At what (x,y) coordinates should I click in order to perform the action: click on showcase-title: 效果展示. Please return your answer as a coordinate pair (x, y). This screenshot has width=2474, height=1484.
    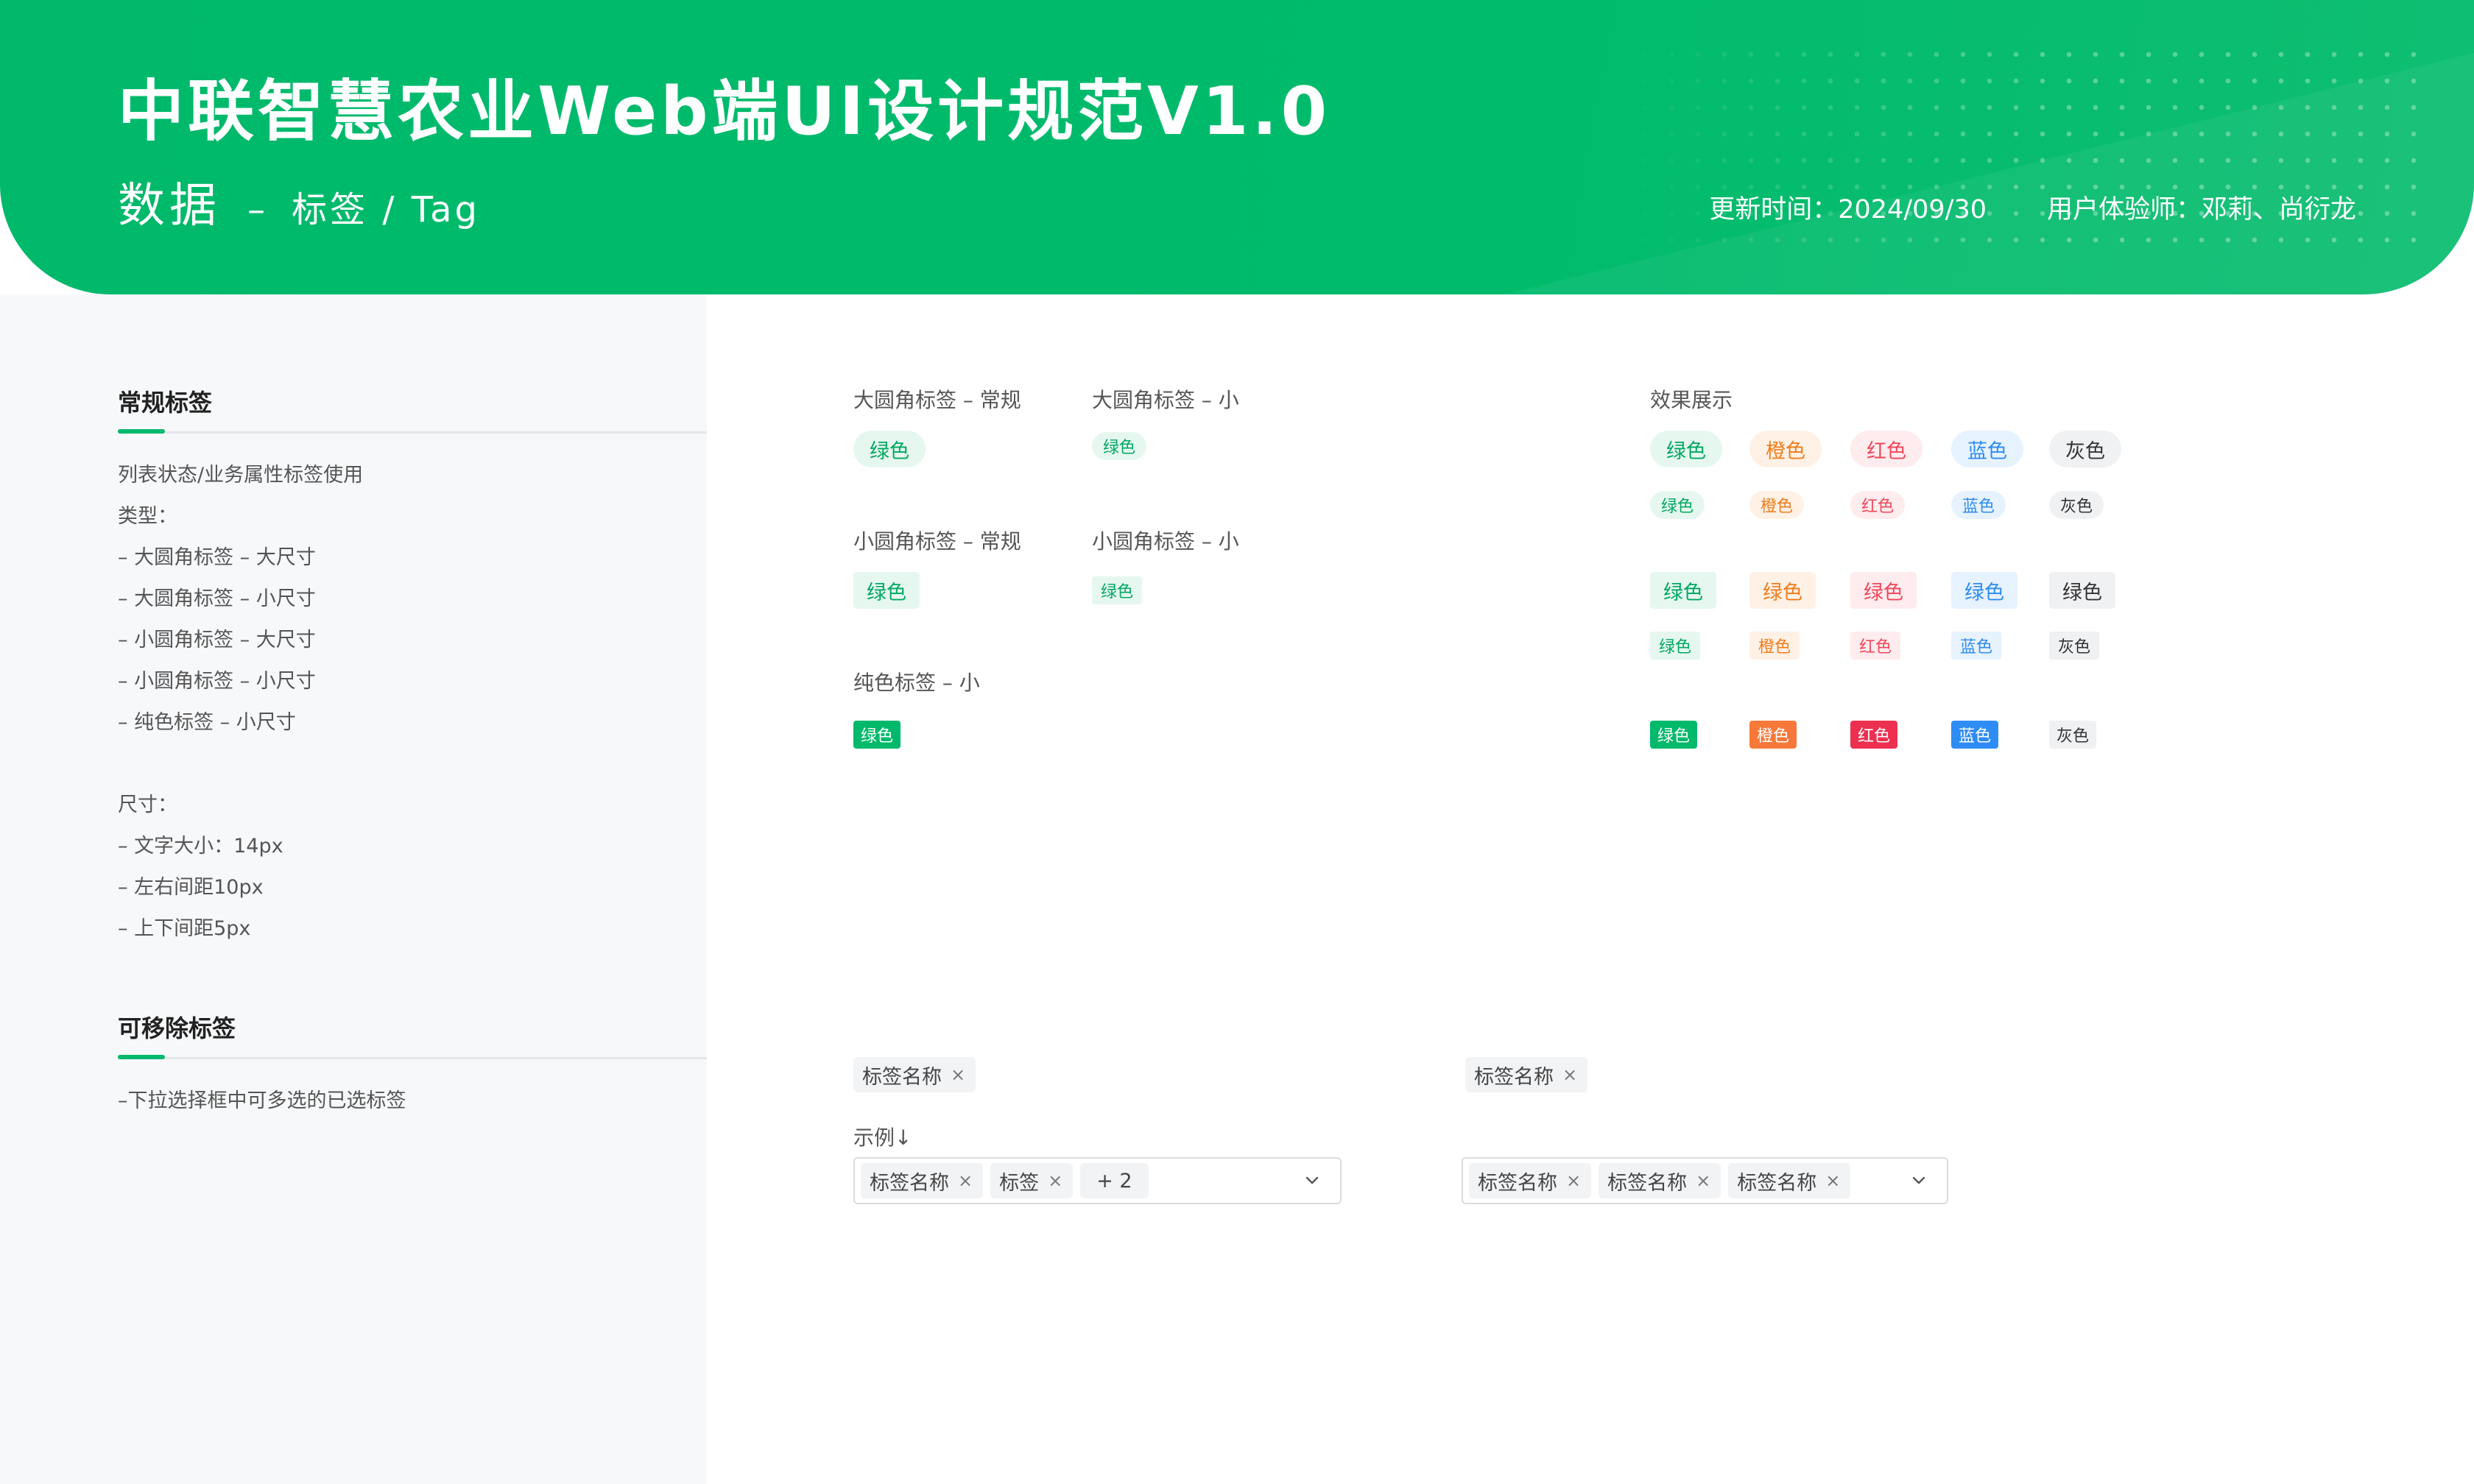
    Looking at the image, I should click on (1692, 400).